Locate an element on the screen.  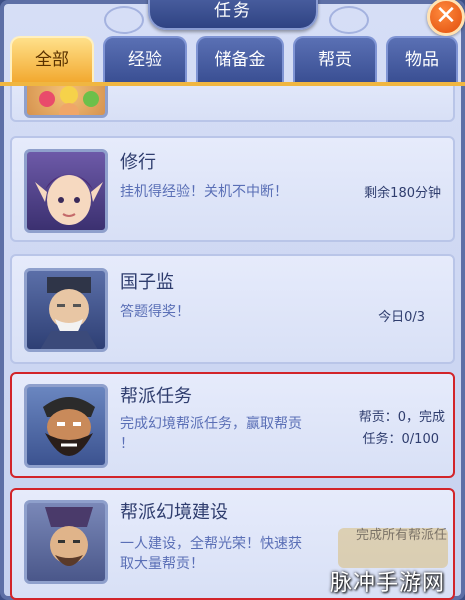
task-desc: 挂机得经验！关机不中断！ is located at coordinates (204, 192).